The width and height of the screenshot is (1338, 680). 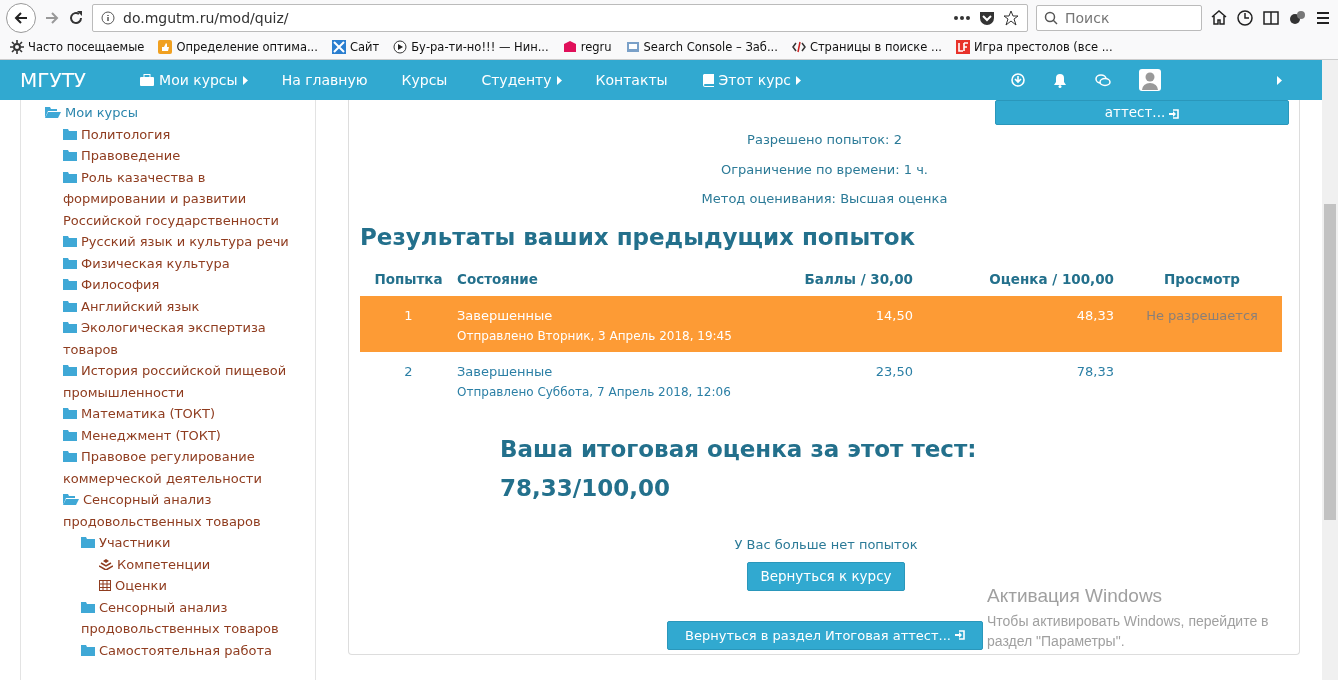 What do you see at coordinates (1279, 80) in the screenshot?
I see `caret-icon` at bounding box center [1279, 80].